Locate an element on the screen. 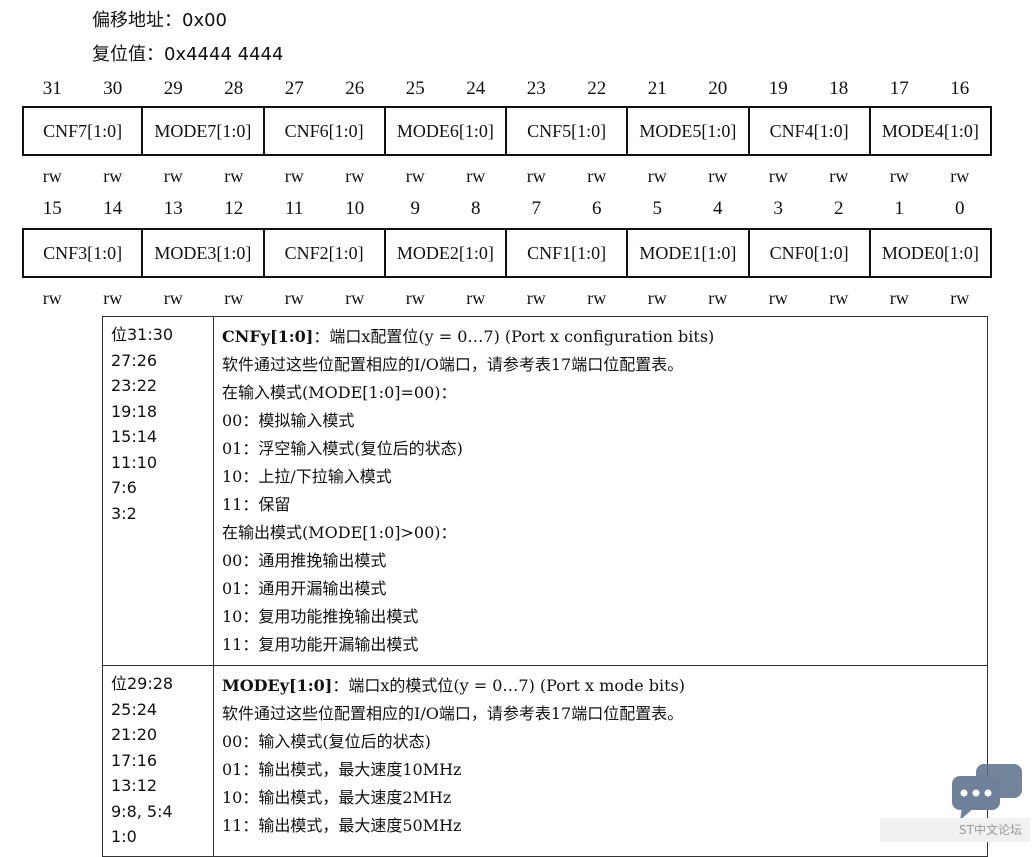 This screenshot has width=1032, height=857. bit-range: 位29:28 is located at coordinates (142, 683).